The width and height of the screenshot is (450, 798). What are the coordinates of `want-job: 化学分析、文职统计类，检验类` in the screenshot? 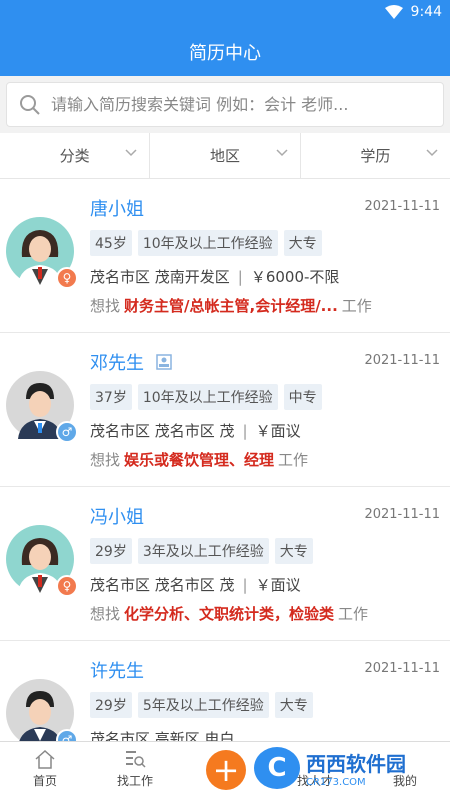 It's located at (229, 614).